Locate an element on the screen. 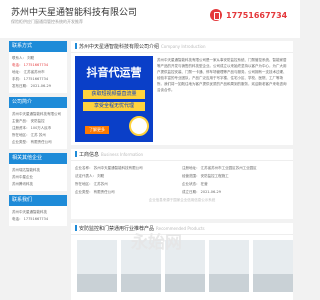 The width and height of the screenshot is (320, 300). phone-box: 17751667734 is located at coordinates (248, 15).